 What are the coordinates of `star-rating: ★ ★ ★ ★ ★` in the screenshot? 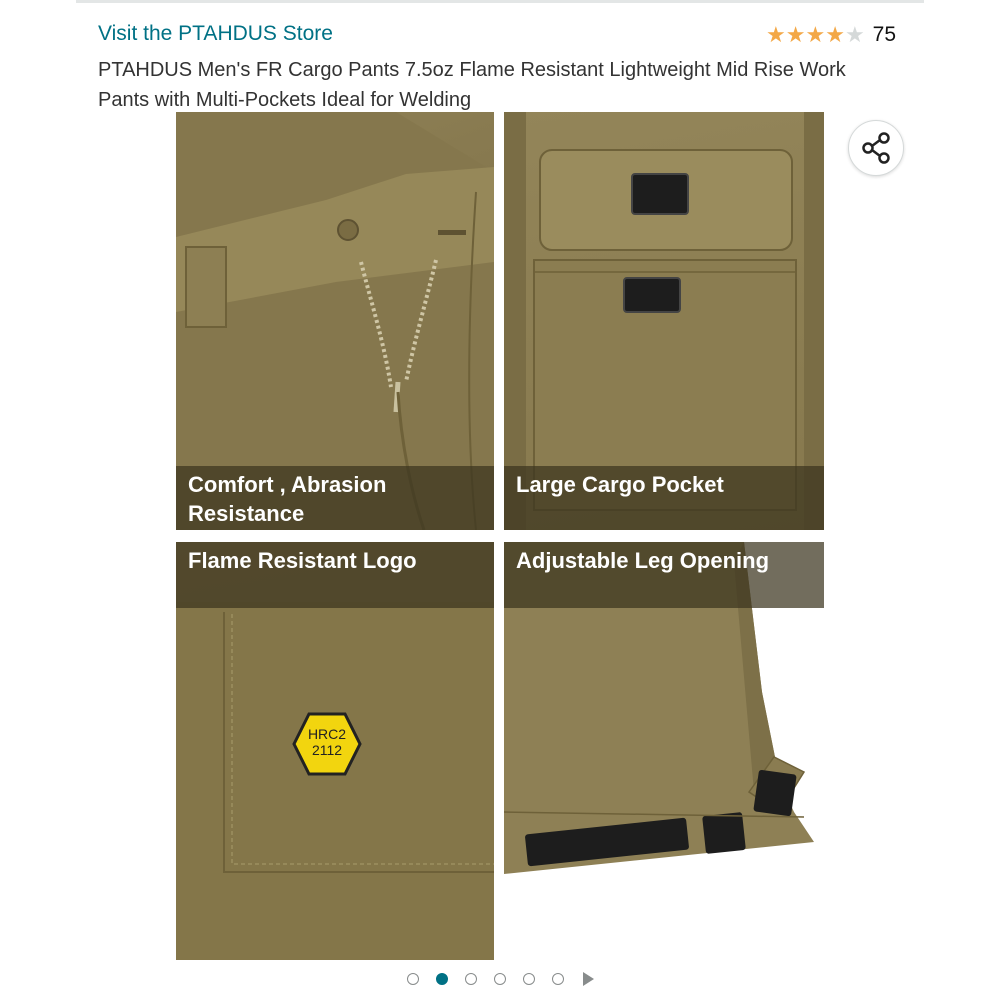 It's located at (815, 35).